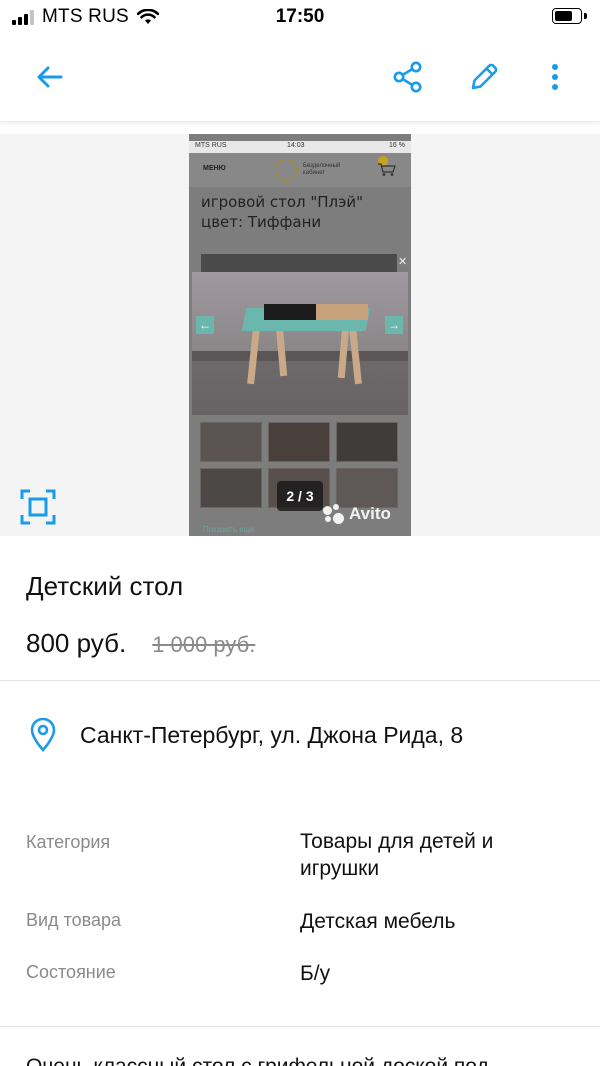  I want to click on top-toolbar, so click(300, 78).